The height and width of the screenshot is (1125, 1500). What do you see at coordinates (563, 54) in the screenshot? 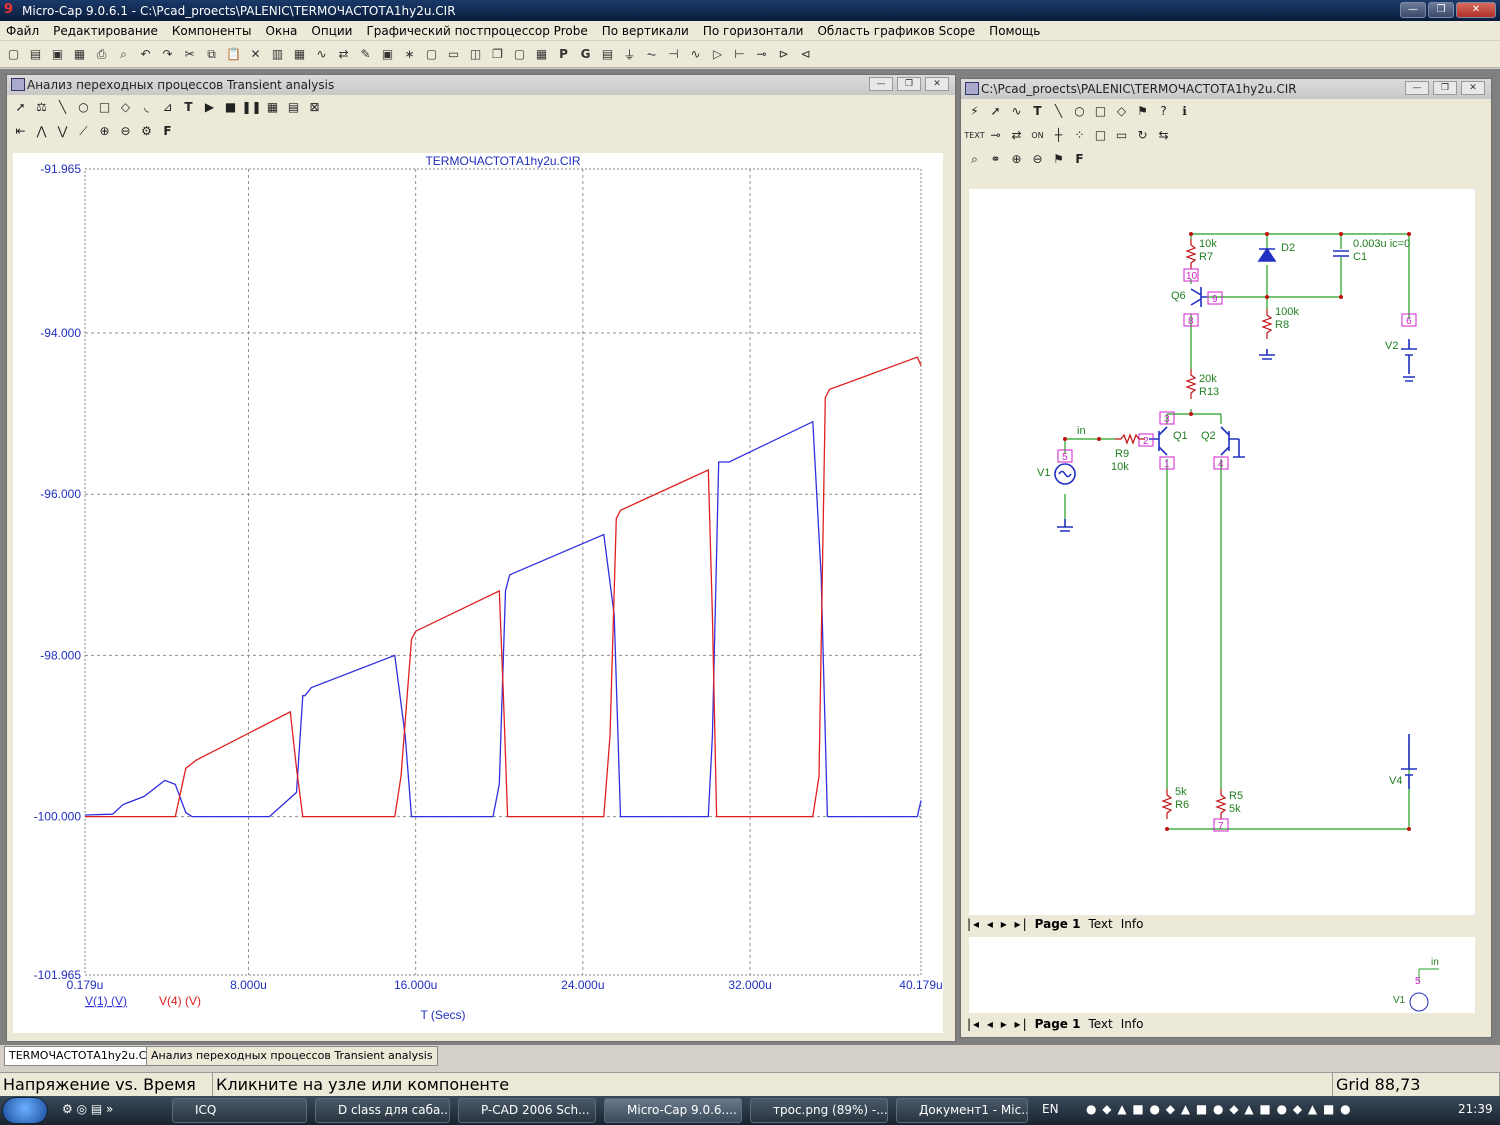
I see `p-icon: P` at bounding box center [563, 54].